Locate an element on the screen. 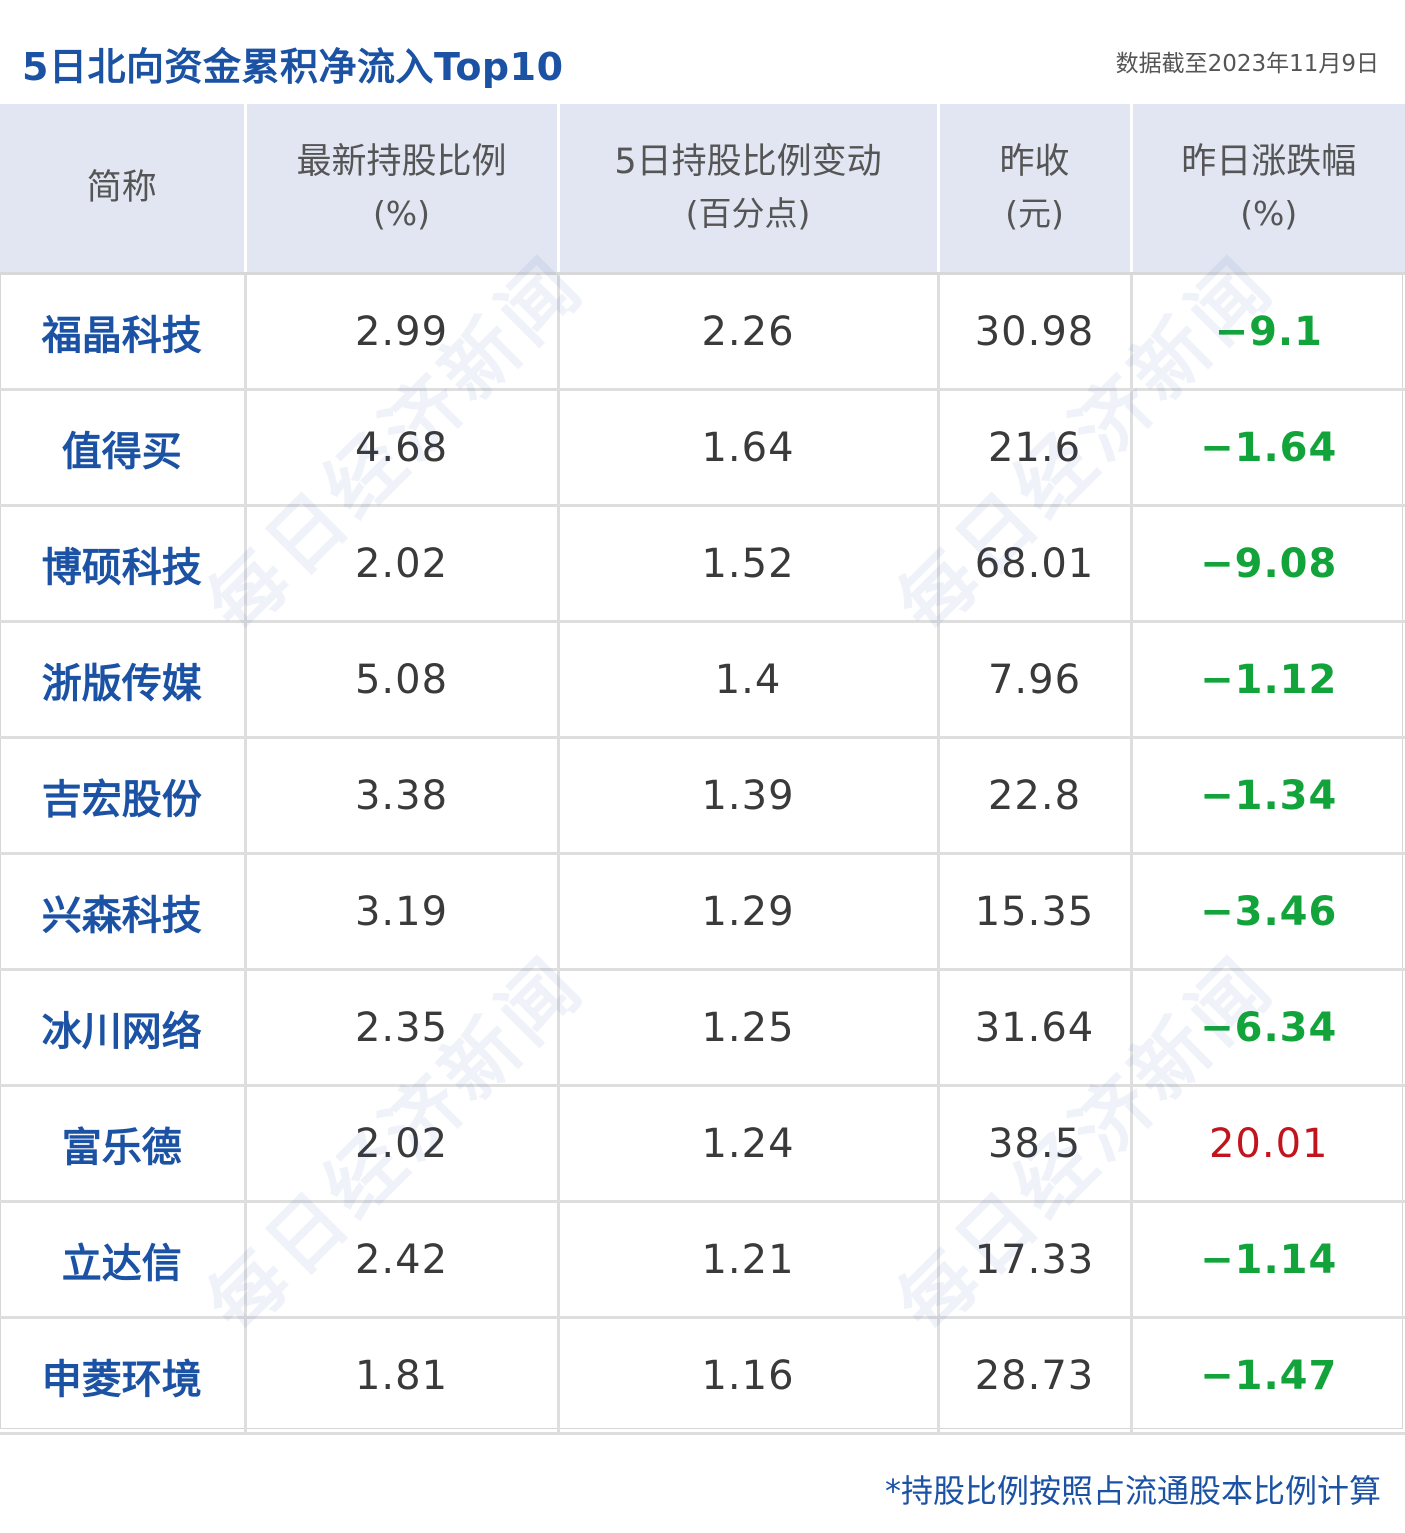  column-header-label: 昨日涨跌幅 is located at coordinates (1269, 162).